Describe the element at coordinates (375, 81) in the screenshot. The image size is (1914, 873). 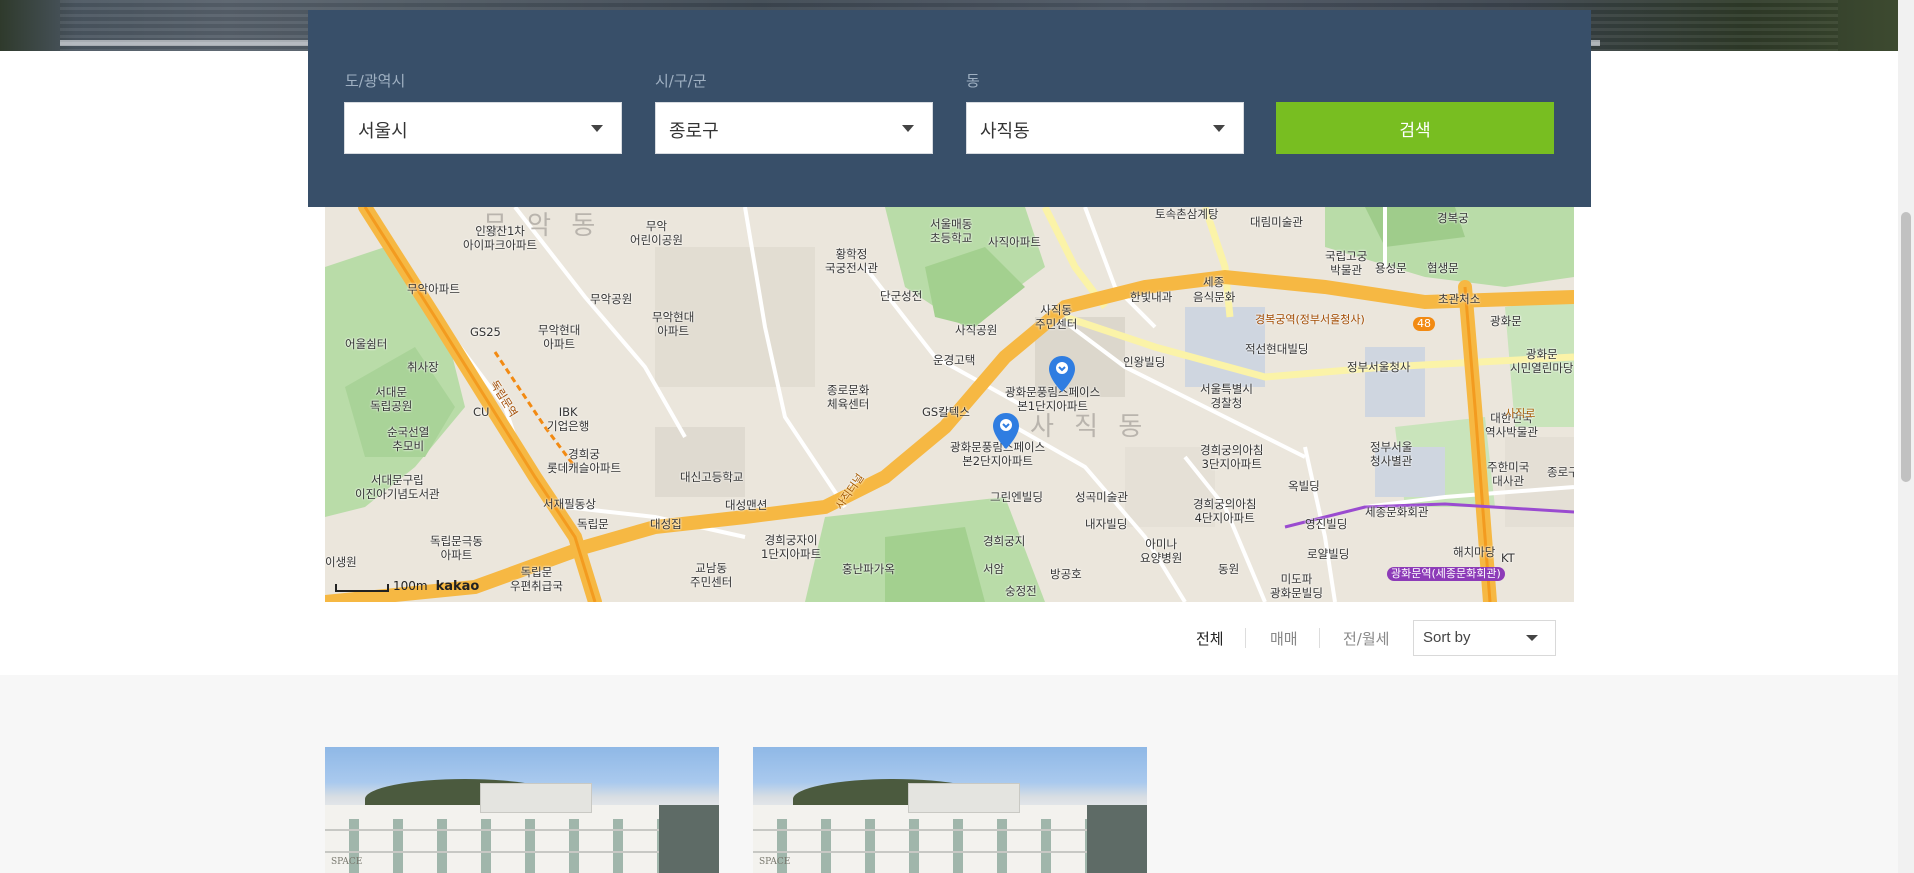
I see `province-label: 도/광역시` at that location.